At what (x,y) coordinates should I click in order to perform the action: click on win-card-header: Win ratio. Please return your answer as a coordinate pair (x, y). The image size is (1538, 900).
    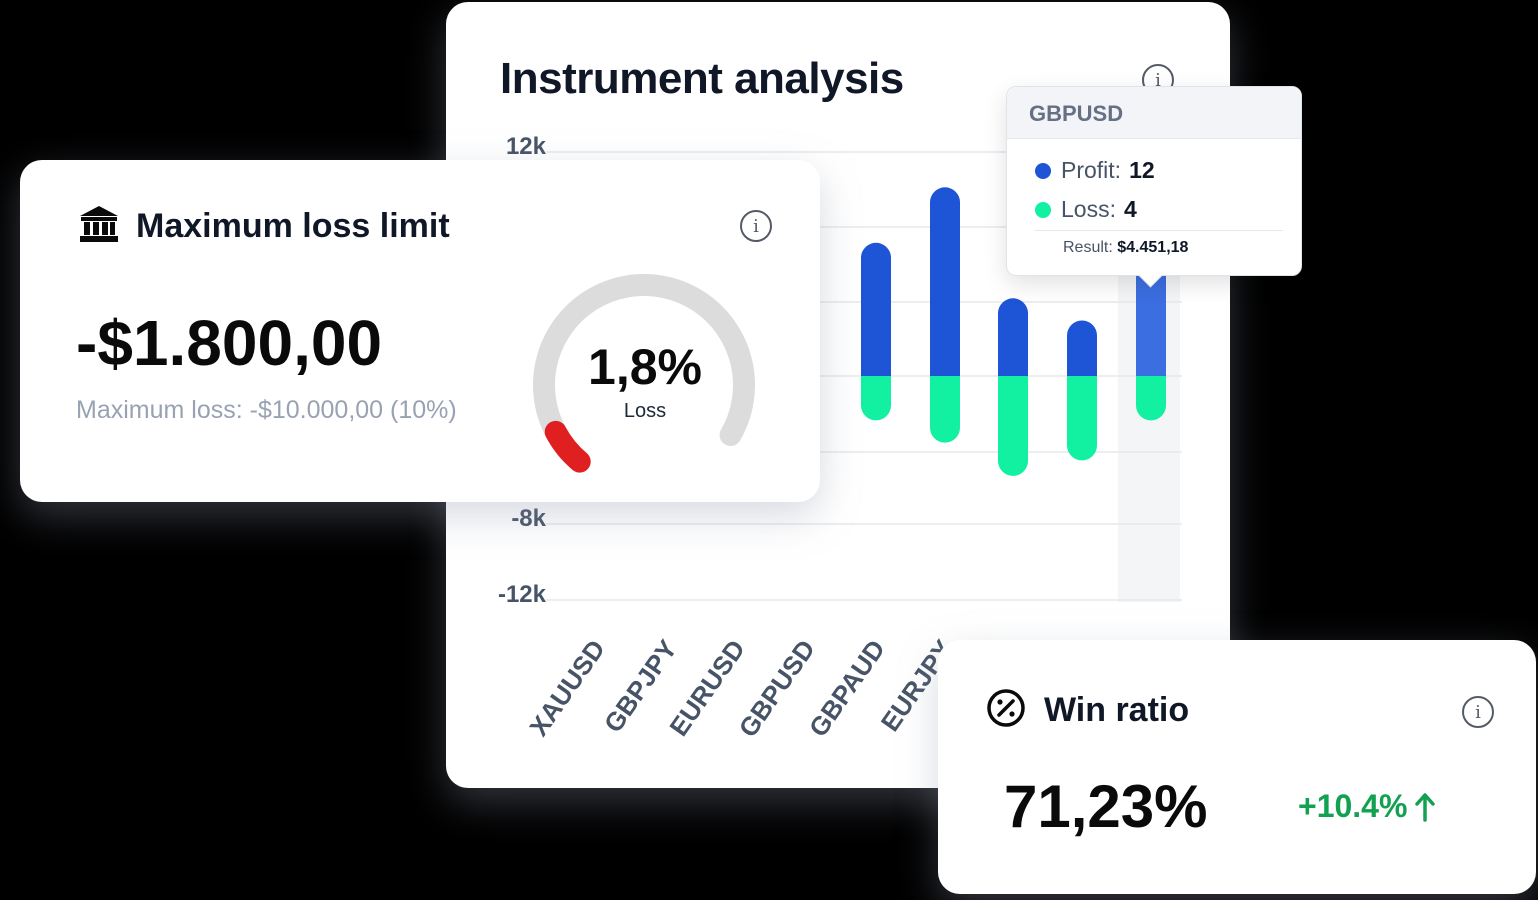
    Looking at the image, I should click on (1087, 710).